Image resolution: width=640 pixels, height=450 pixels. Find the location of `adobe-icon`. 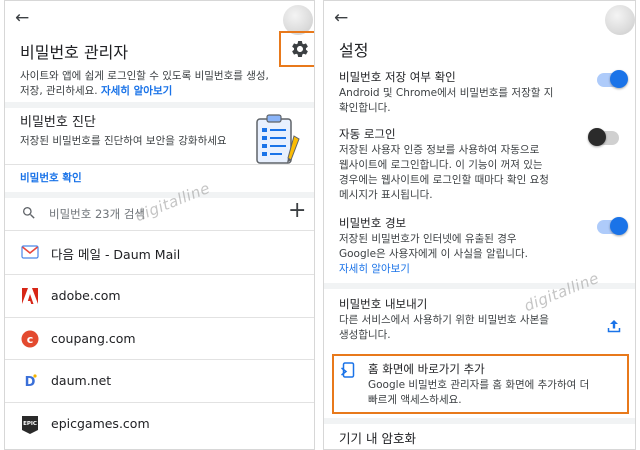

adobe-icon is located at coordinates (30, 296).